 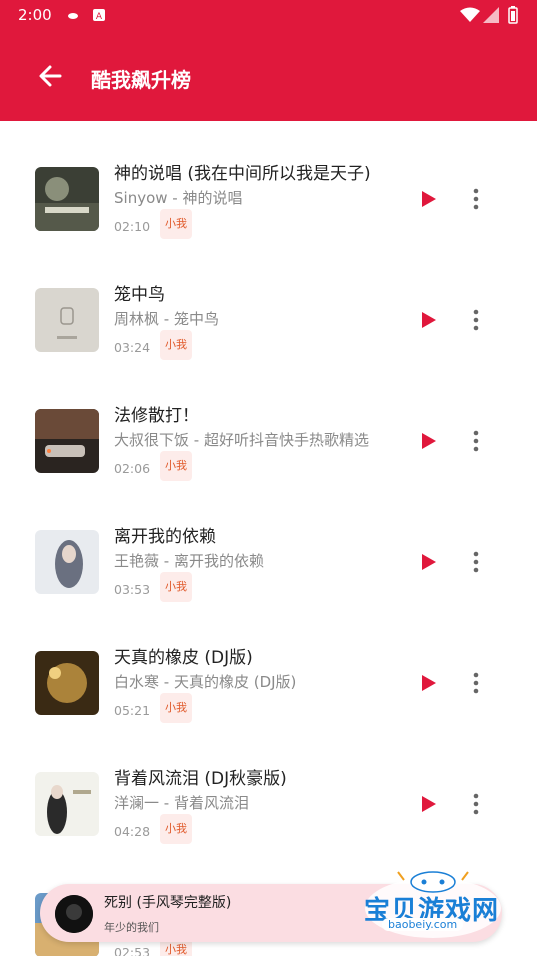 I want to click on app-notification-icon: A, so click(x=99, y=15).